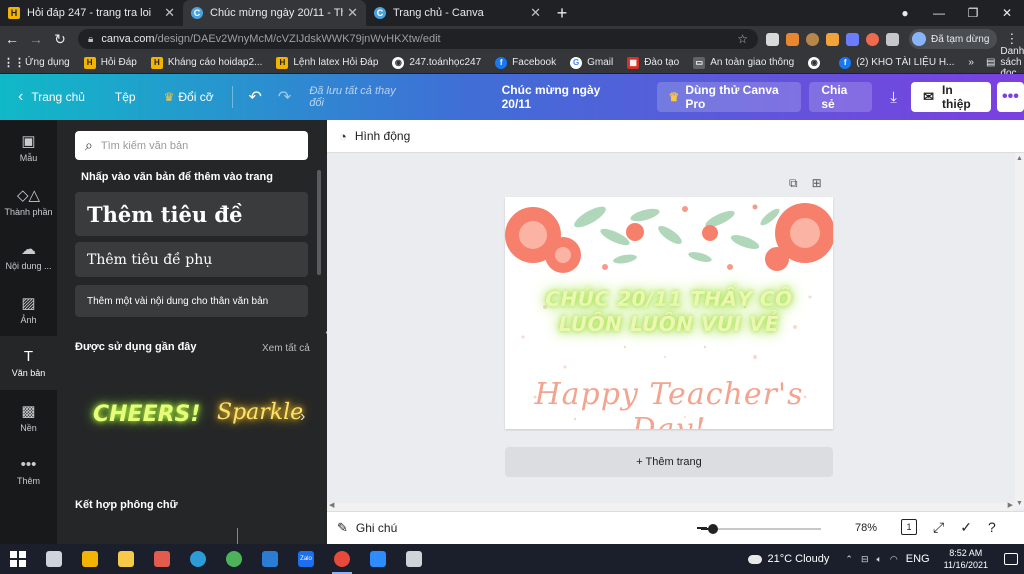  What do you see at coordinates (198, 559) in the screenshot?
I see `taskbar-edge` at bounding box center [198, 559].